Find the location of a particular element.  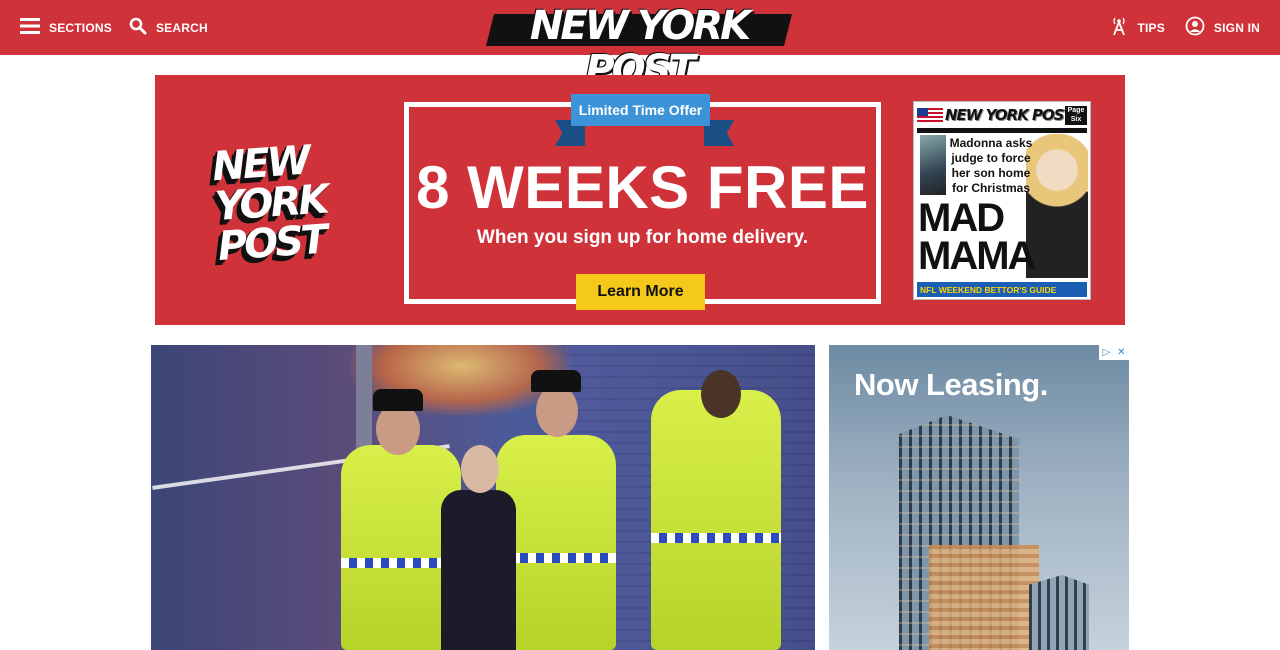

cover-big-headline: MAD MAMA is located at coordinates (977, 237).